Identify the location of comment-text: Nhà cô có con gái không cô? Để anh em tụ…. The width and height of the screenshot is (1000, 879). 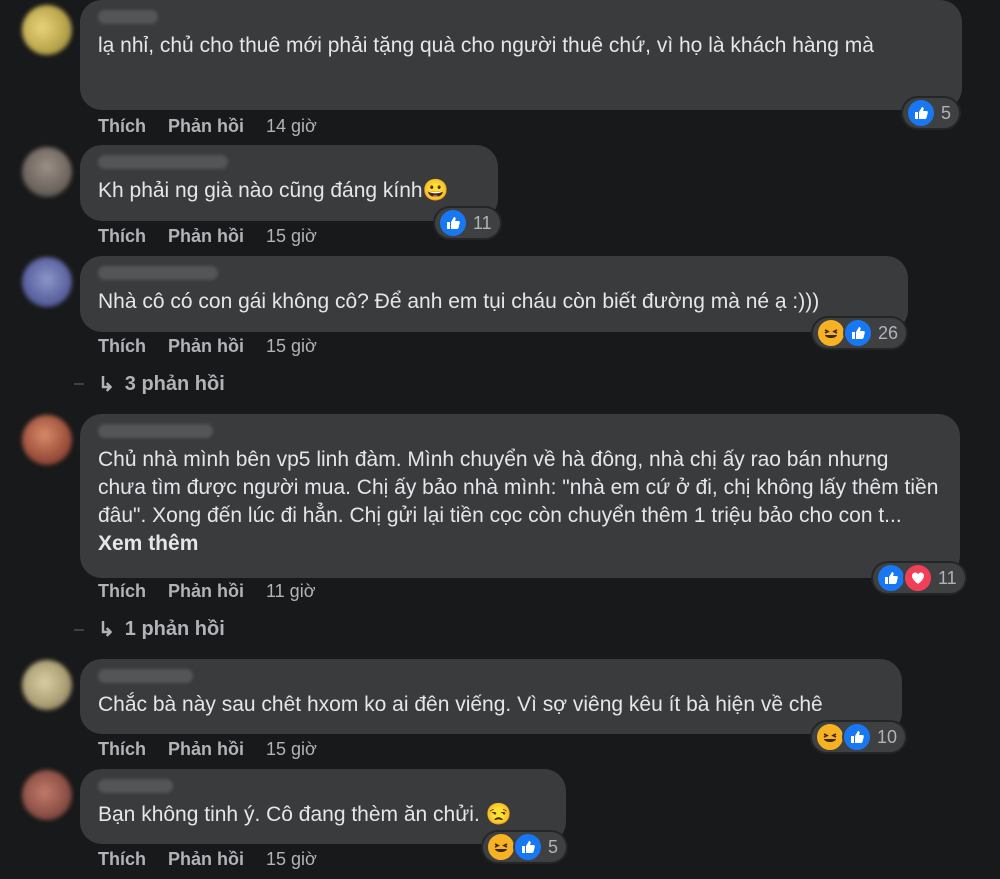
(459, 301).